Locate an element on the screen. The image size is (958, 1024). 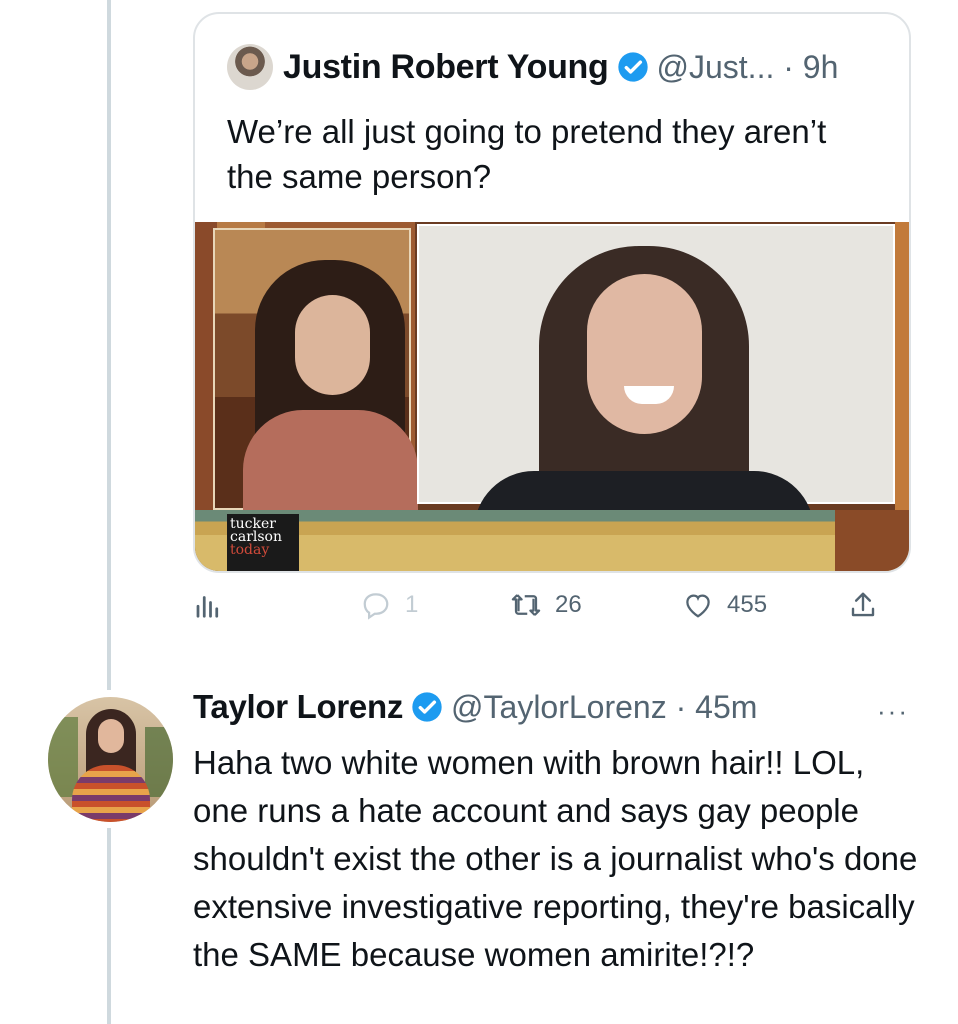
quoted-author-handle-time: @Just... · 9h is located at coordinates (748, 67).